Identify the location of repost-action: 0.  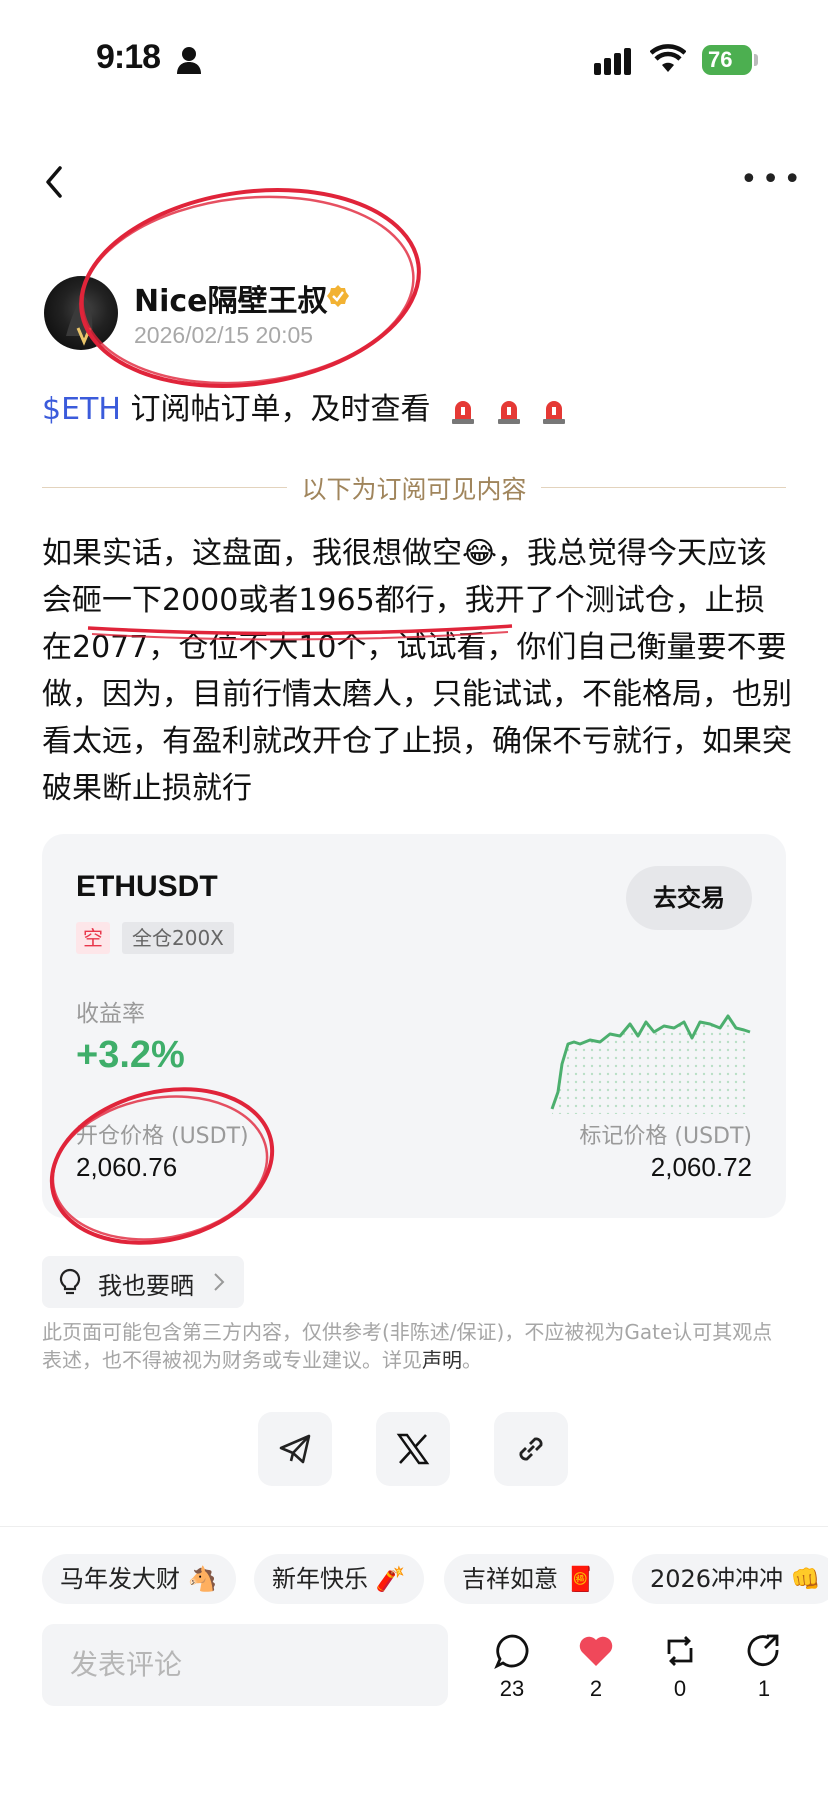
(680, 1667).